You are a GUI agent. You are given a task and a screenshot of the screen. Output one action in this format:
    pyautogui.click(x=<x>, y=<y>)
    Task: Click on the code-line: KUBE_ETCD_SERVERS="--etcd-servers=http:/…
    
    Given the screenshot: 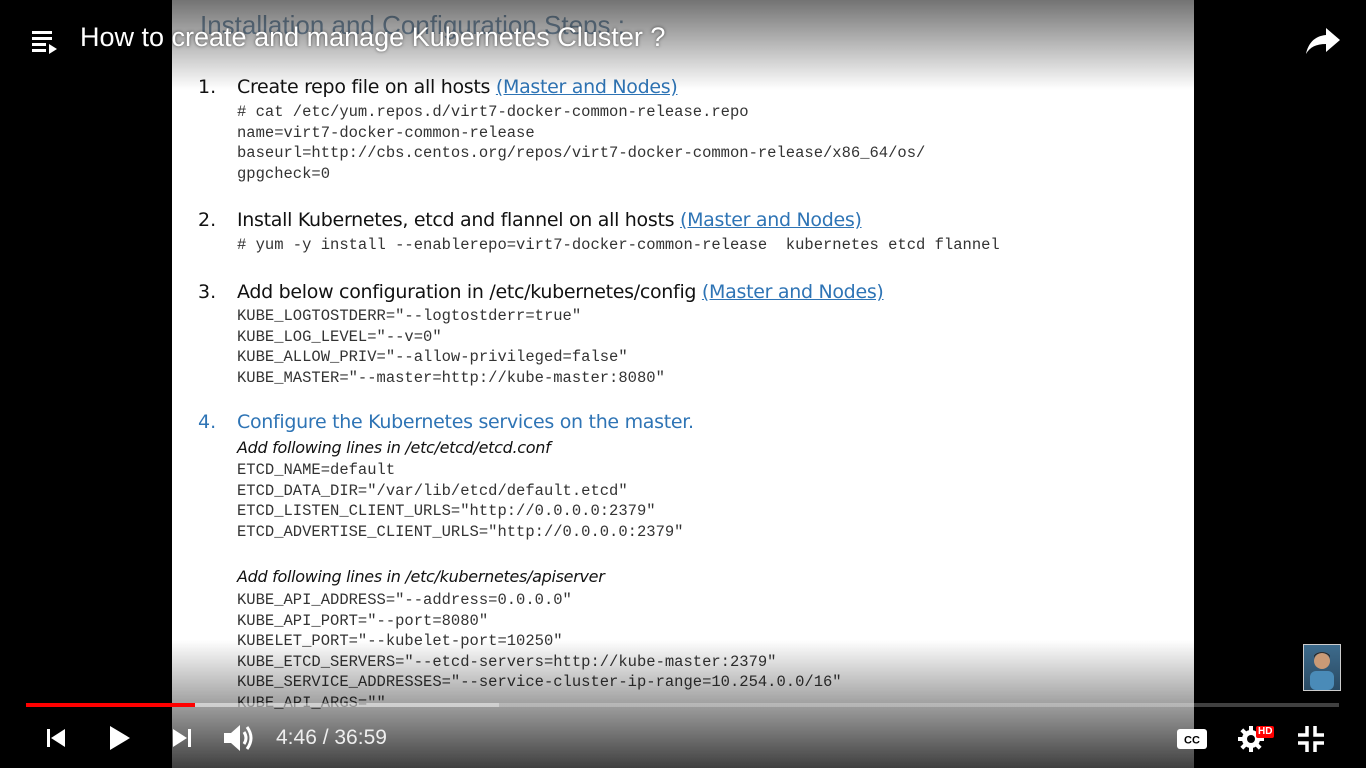 What is the action you would take?
    pyautogui.click(x=507, y=661)
    